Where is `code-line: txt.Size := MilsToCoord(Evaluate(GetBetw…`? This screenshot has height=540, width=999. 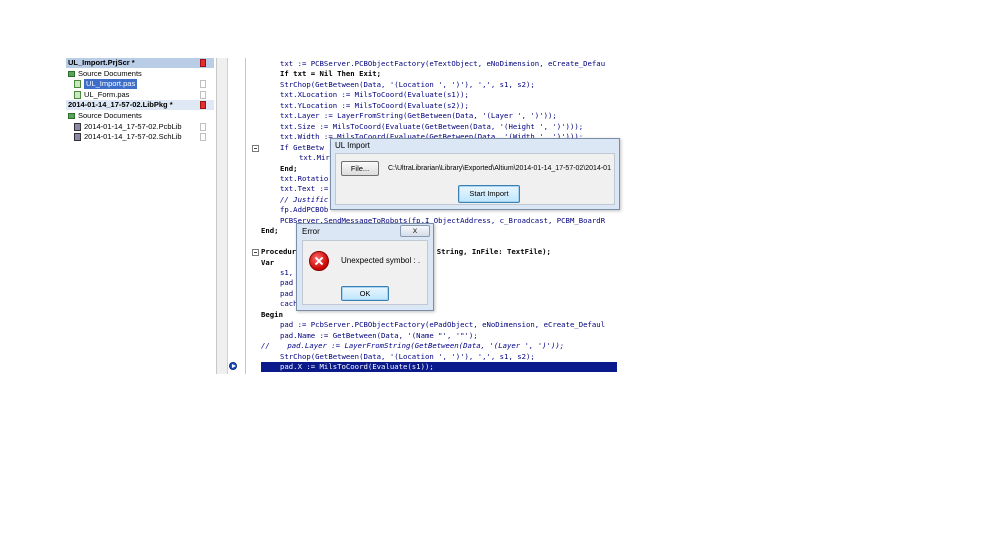 code-line: txt.Size := MilsToCoord(Evaluate(GetBetw… is located at coordinates (439, 127).